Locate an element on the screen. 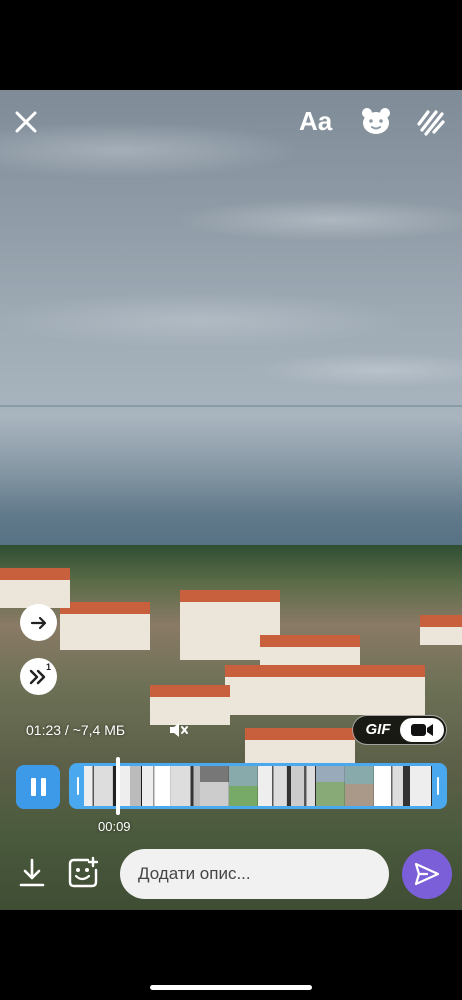 The width and height of the screenshot is (462, 1000). trim-handle-right is located at coordinates (438, 786).